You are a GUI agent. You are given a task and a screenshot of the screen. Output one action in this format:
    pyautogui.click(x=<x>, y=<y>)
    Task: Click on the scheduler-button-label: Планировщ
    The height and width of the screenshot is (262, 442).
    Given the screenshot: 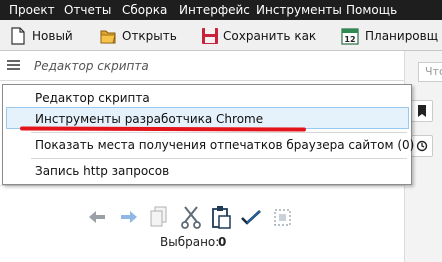 What is the action you would take?
    pyautogui.click(x=402, y=36)
    